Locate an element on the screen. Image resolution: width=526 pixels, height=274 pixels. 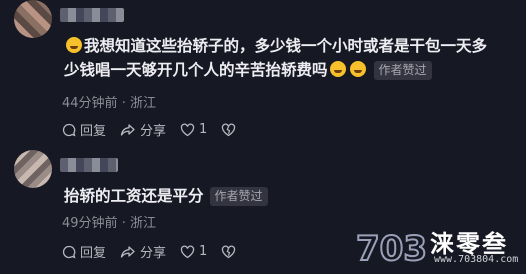
watermark-logo-text: 703 is located at coordinates (391, 248).